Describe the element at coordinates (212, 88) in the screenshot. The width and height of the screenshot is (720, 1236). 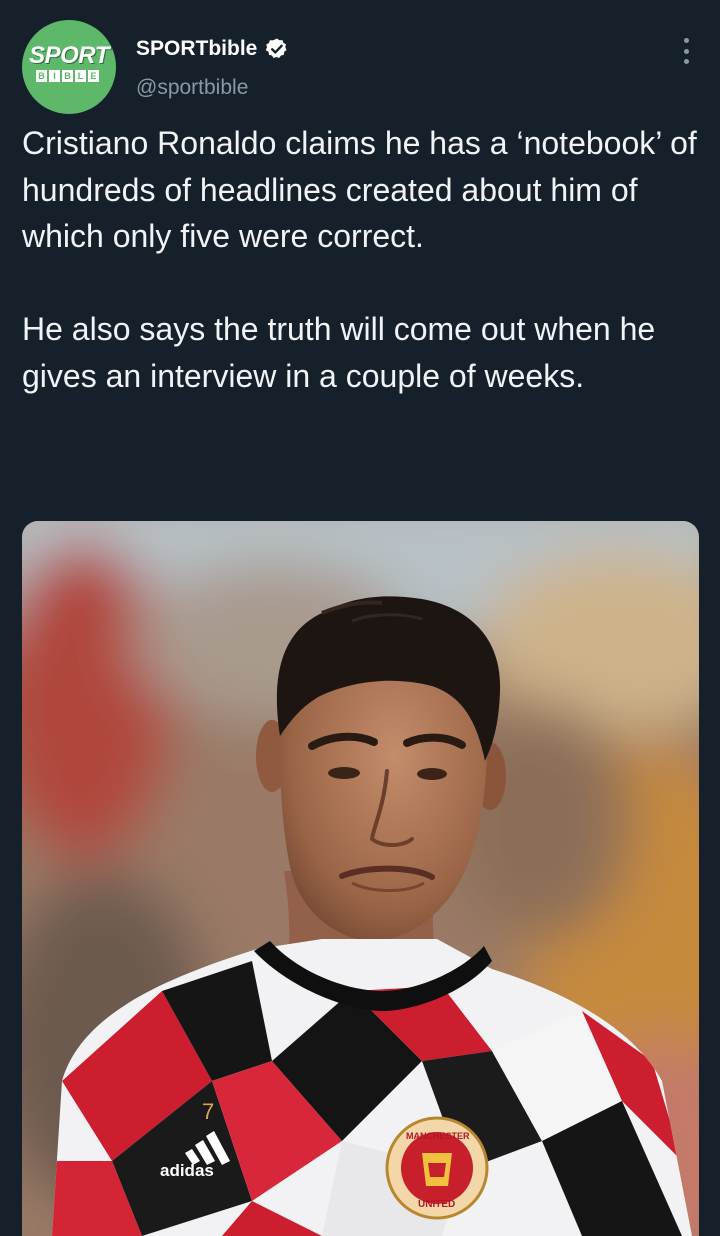
I see `account-handle: @sportbible` at that location.